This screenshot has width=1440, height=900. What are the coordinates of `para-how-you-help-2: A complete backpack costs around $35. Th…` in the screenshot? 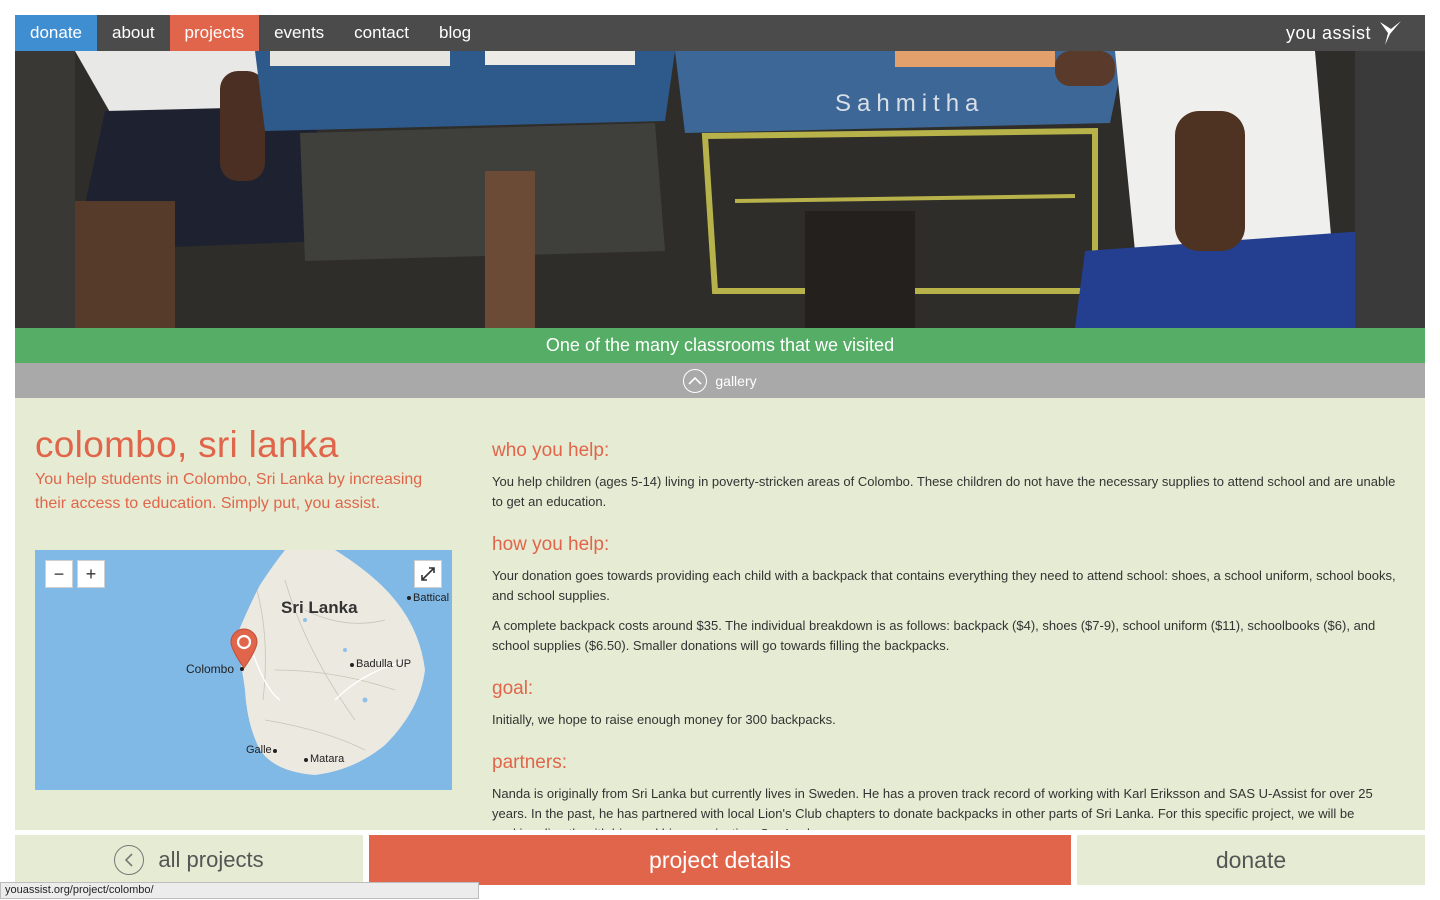 It's located at (934, 635).